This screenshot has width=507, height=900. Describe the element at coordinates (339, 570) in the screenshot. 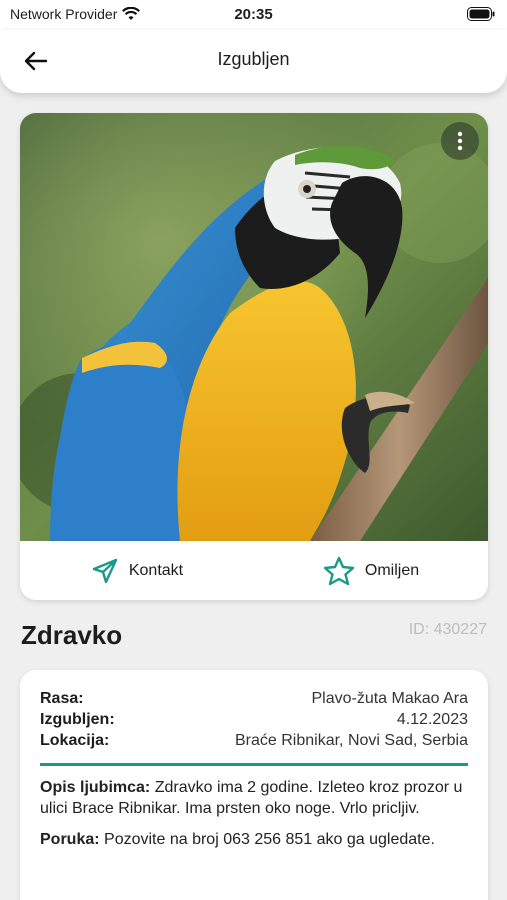

I see `star-icon` at that location.